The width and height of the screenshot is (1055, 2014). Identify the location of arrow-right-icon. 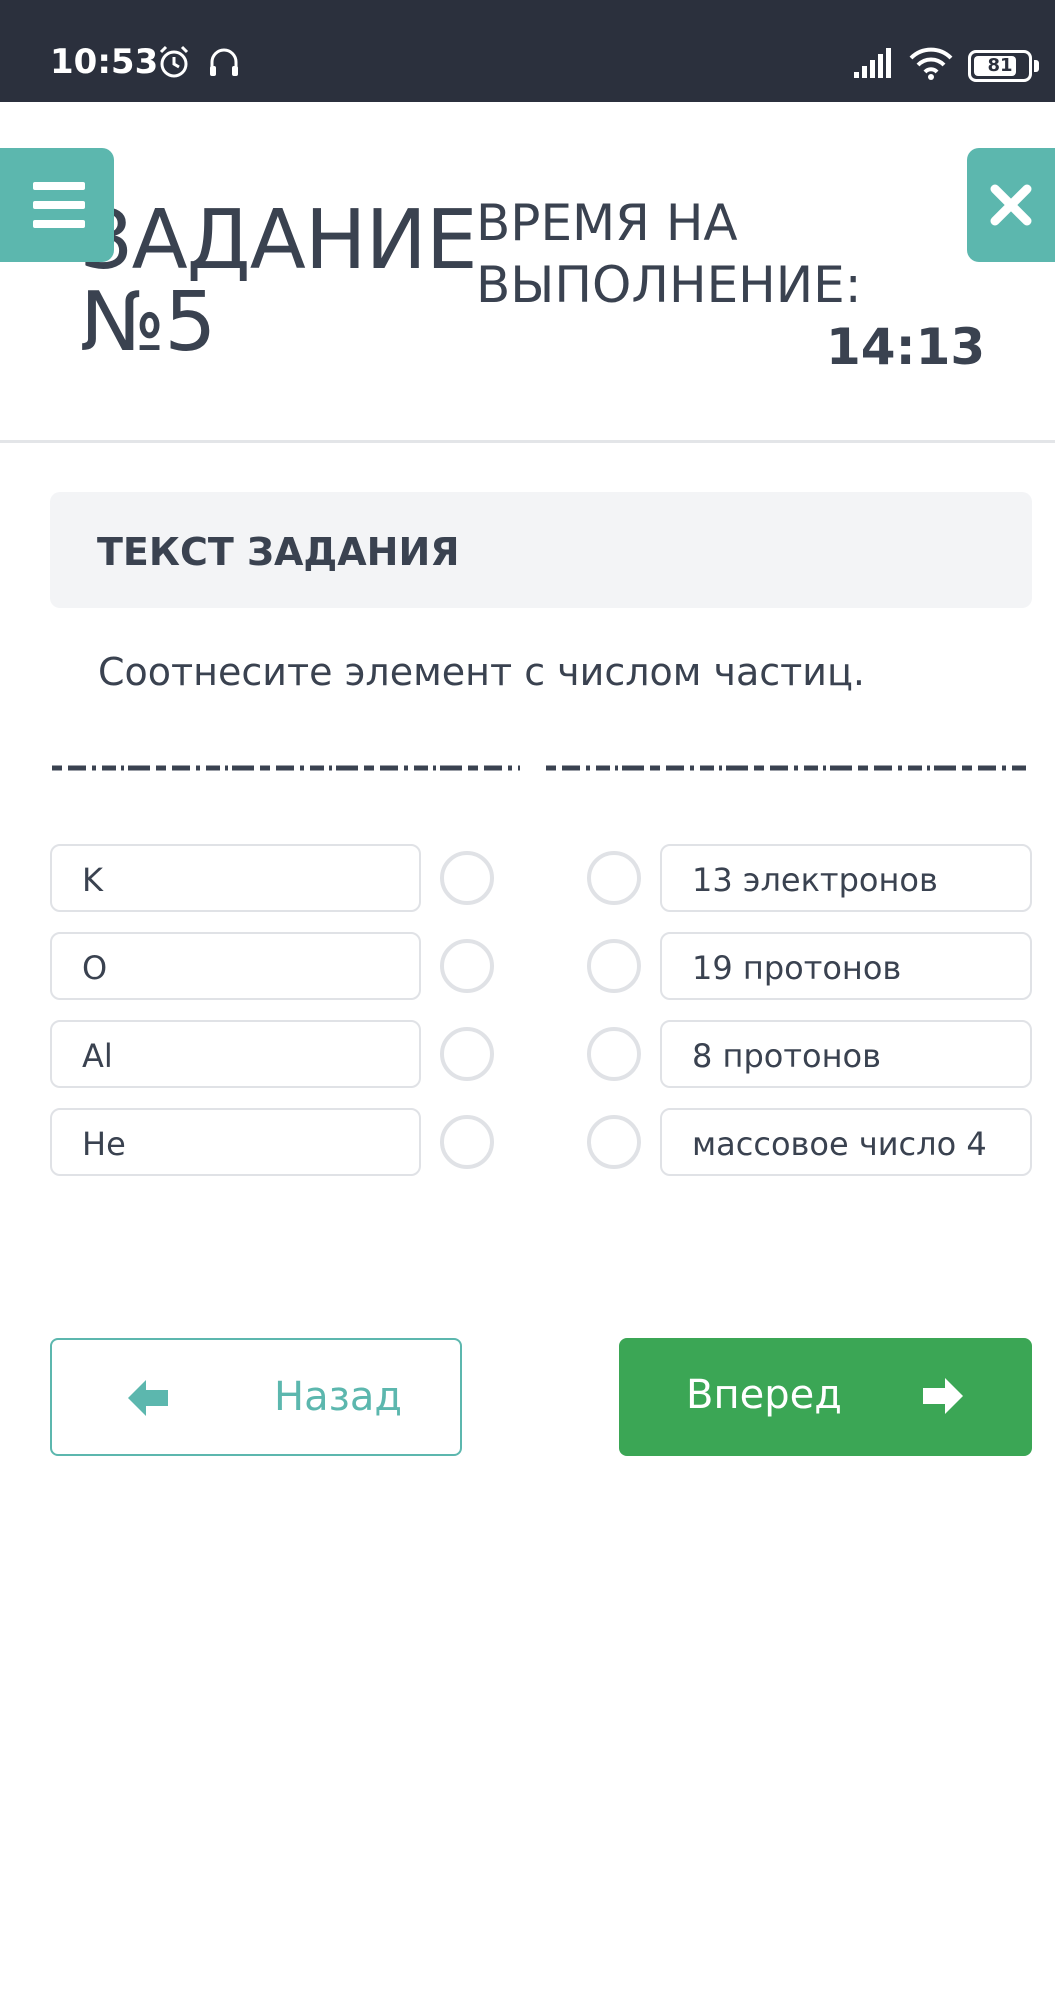
(943, 1396).